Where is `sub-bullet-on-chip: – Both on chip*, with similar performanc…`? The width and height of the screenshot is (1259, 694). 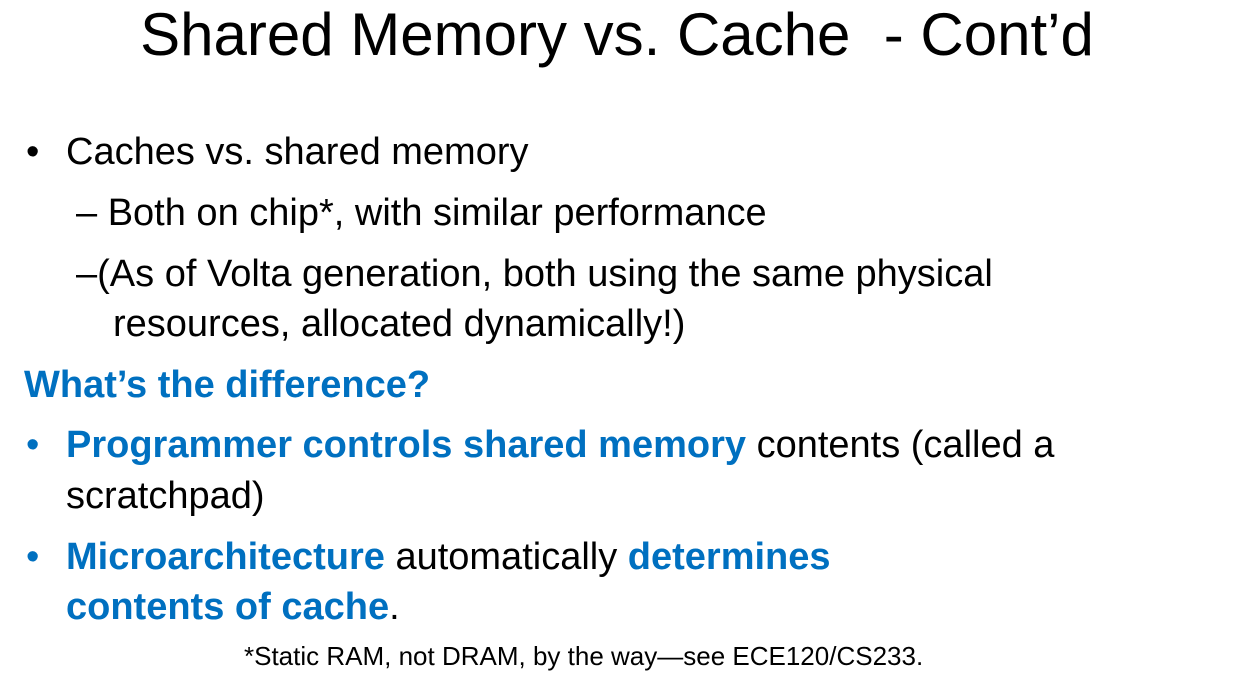 sub-bullet-on-chip: – Both on chip*, with similar performanc… is located at coordinates (421, 213).